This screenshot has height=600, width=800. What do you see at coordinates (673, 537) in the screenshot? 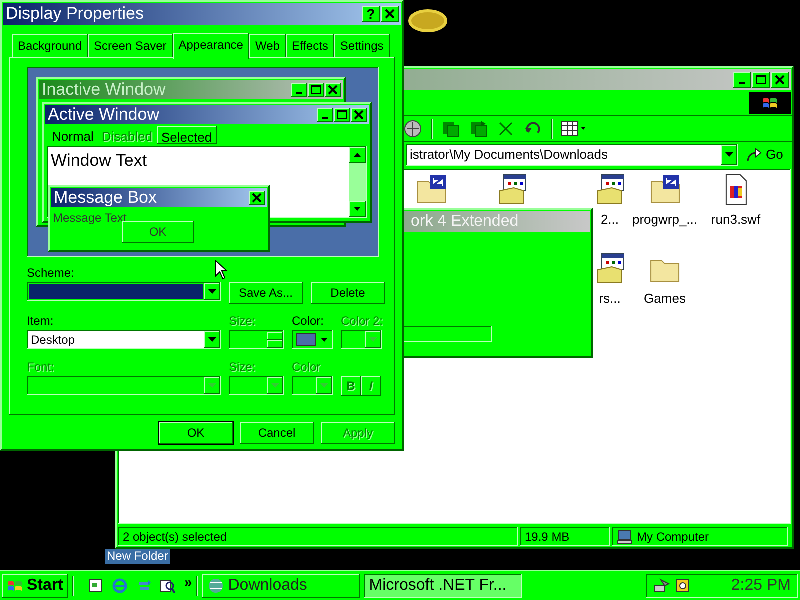
I see `status-text: My Computer` at bounding box center [673, 537].